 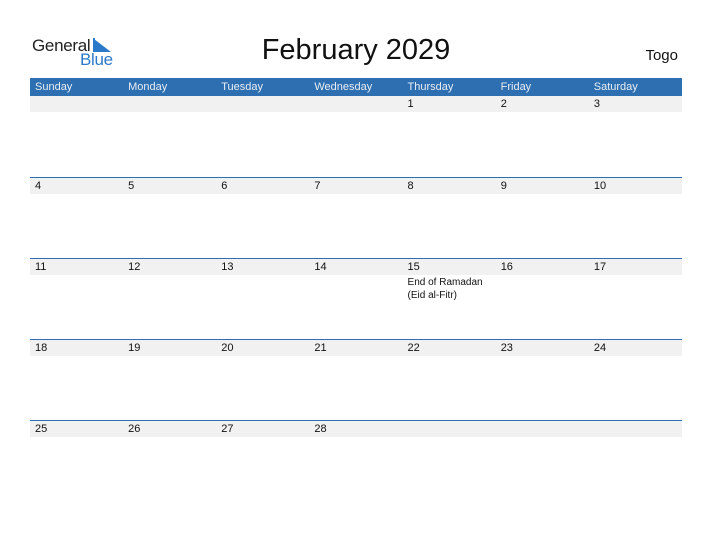 What do you see at coordinates (600, 267) in the screenshot?
I see `day-number: 17` at bounding box center [600, 267].